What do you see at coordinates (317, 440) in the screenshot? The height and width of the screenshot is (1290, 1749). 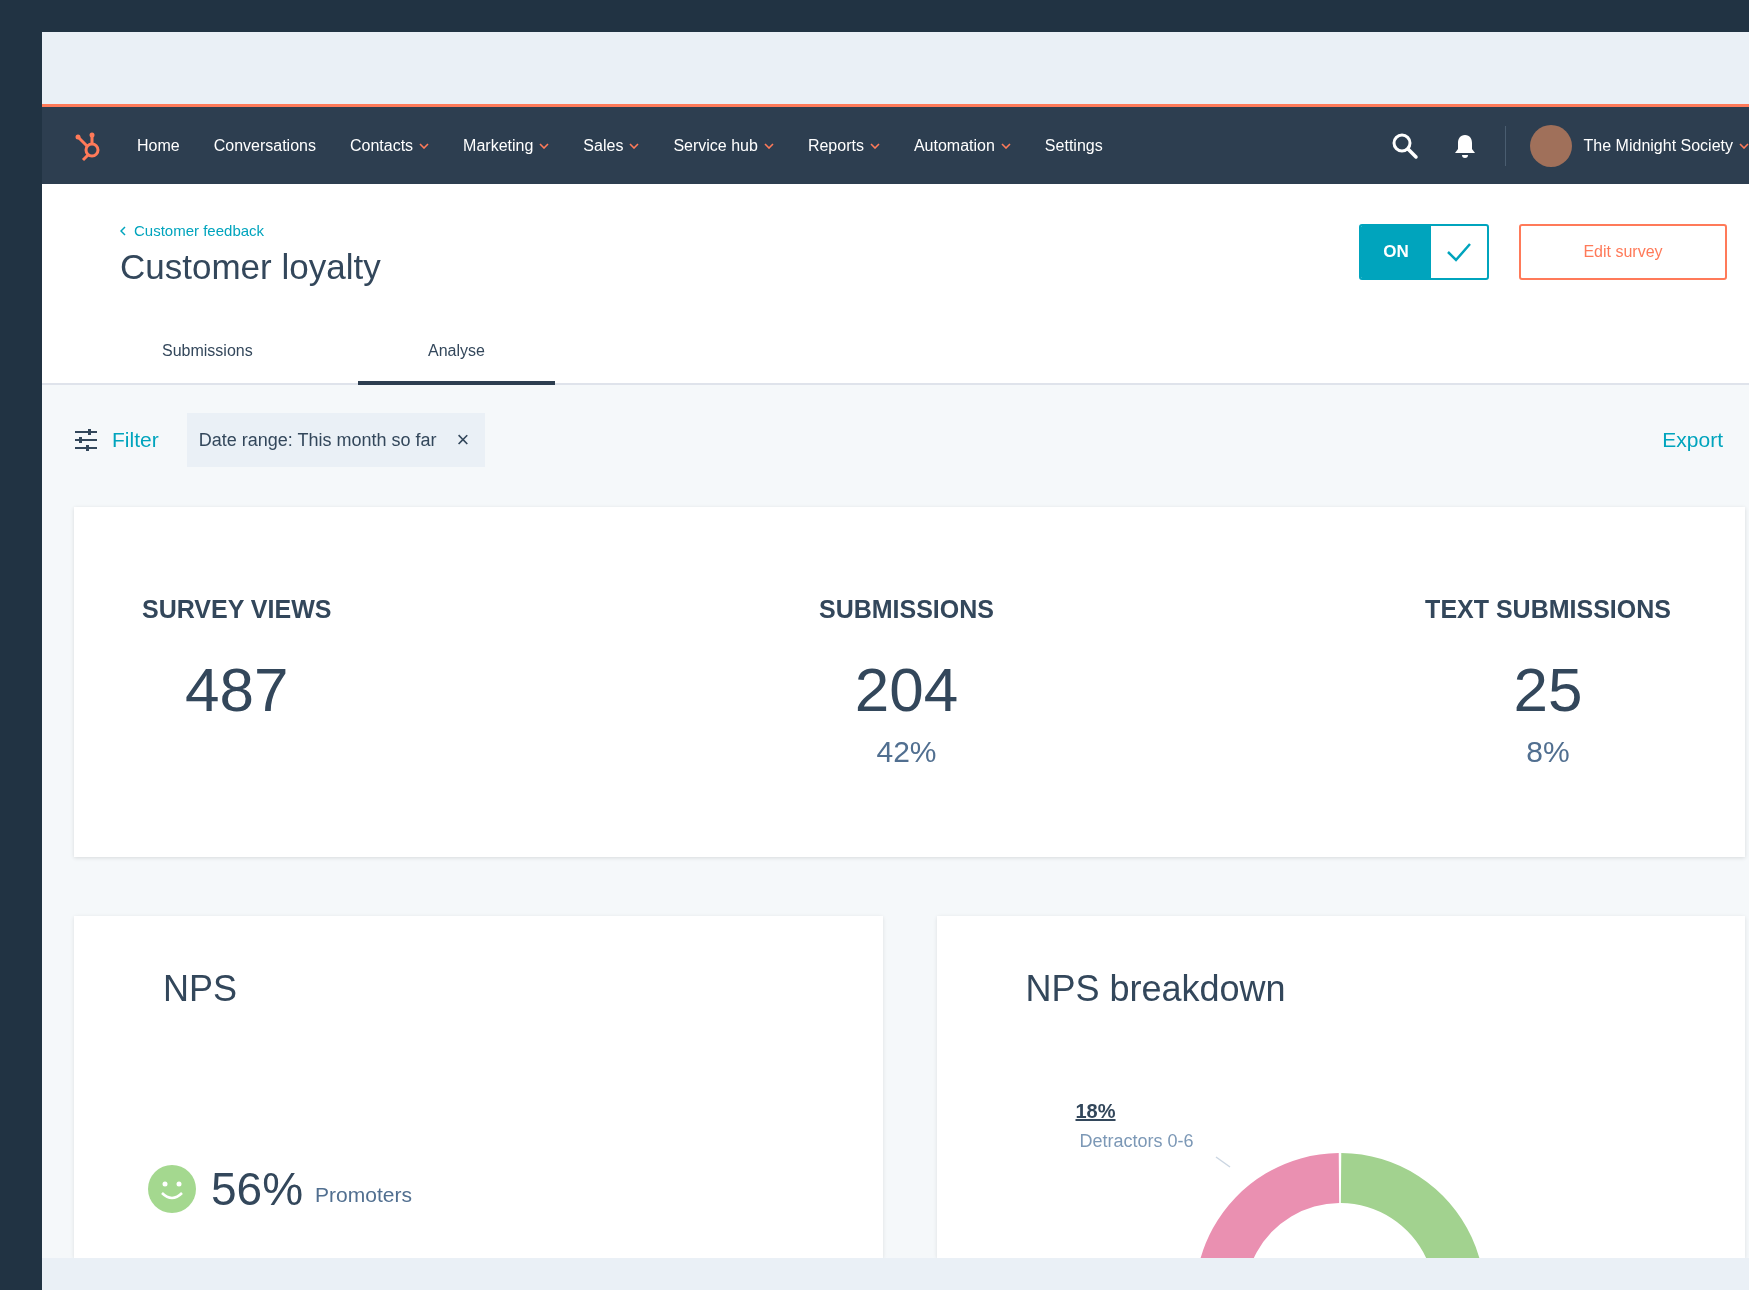 I see `filter-chip-label: Date range: This month so far` at bounding box center [317, 440].